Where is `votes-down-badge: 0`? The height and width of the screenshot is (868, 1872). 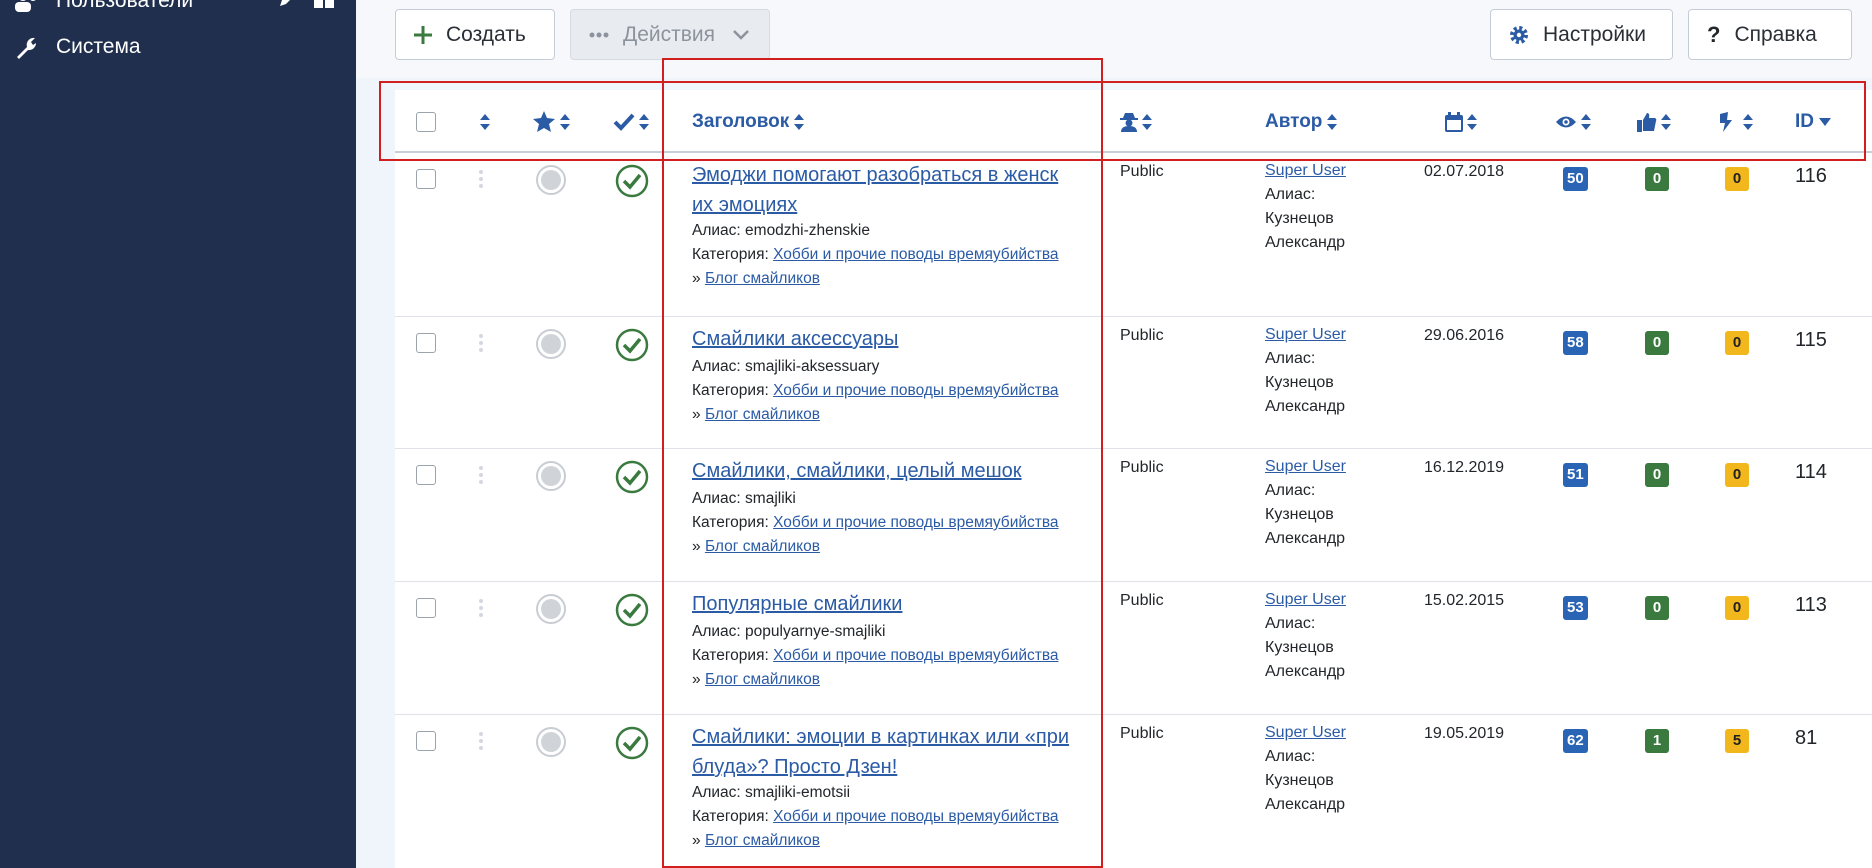 votes-down-badge: 0 is located at coordinates (1737, 343).